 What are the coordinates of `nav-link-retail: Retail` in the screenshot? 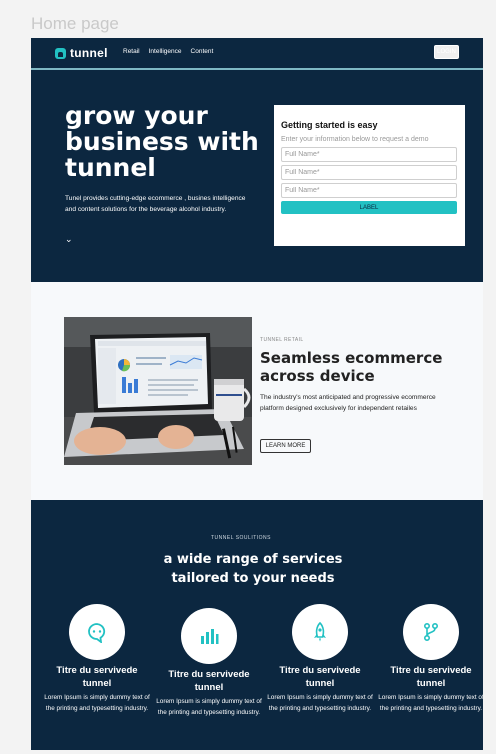 It's located at (131, 51).